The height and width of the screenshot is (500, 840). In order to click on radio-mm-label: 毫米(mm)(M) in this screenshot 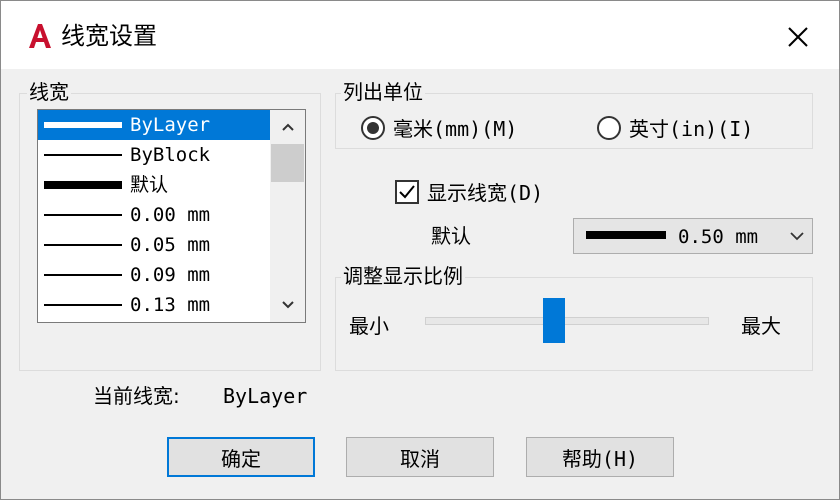, I will do `click(455, 129)`.